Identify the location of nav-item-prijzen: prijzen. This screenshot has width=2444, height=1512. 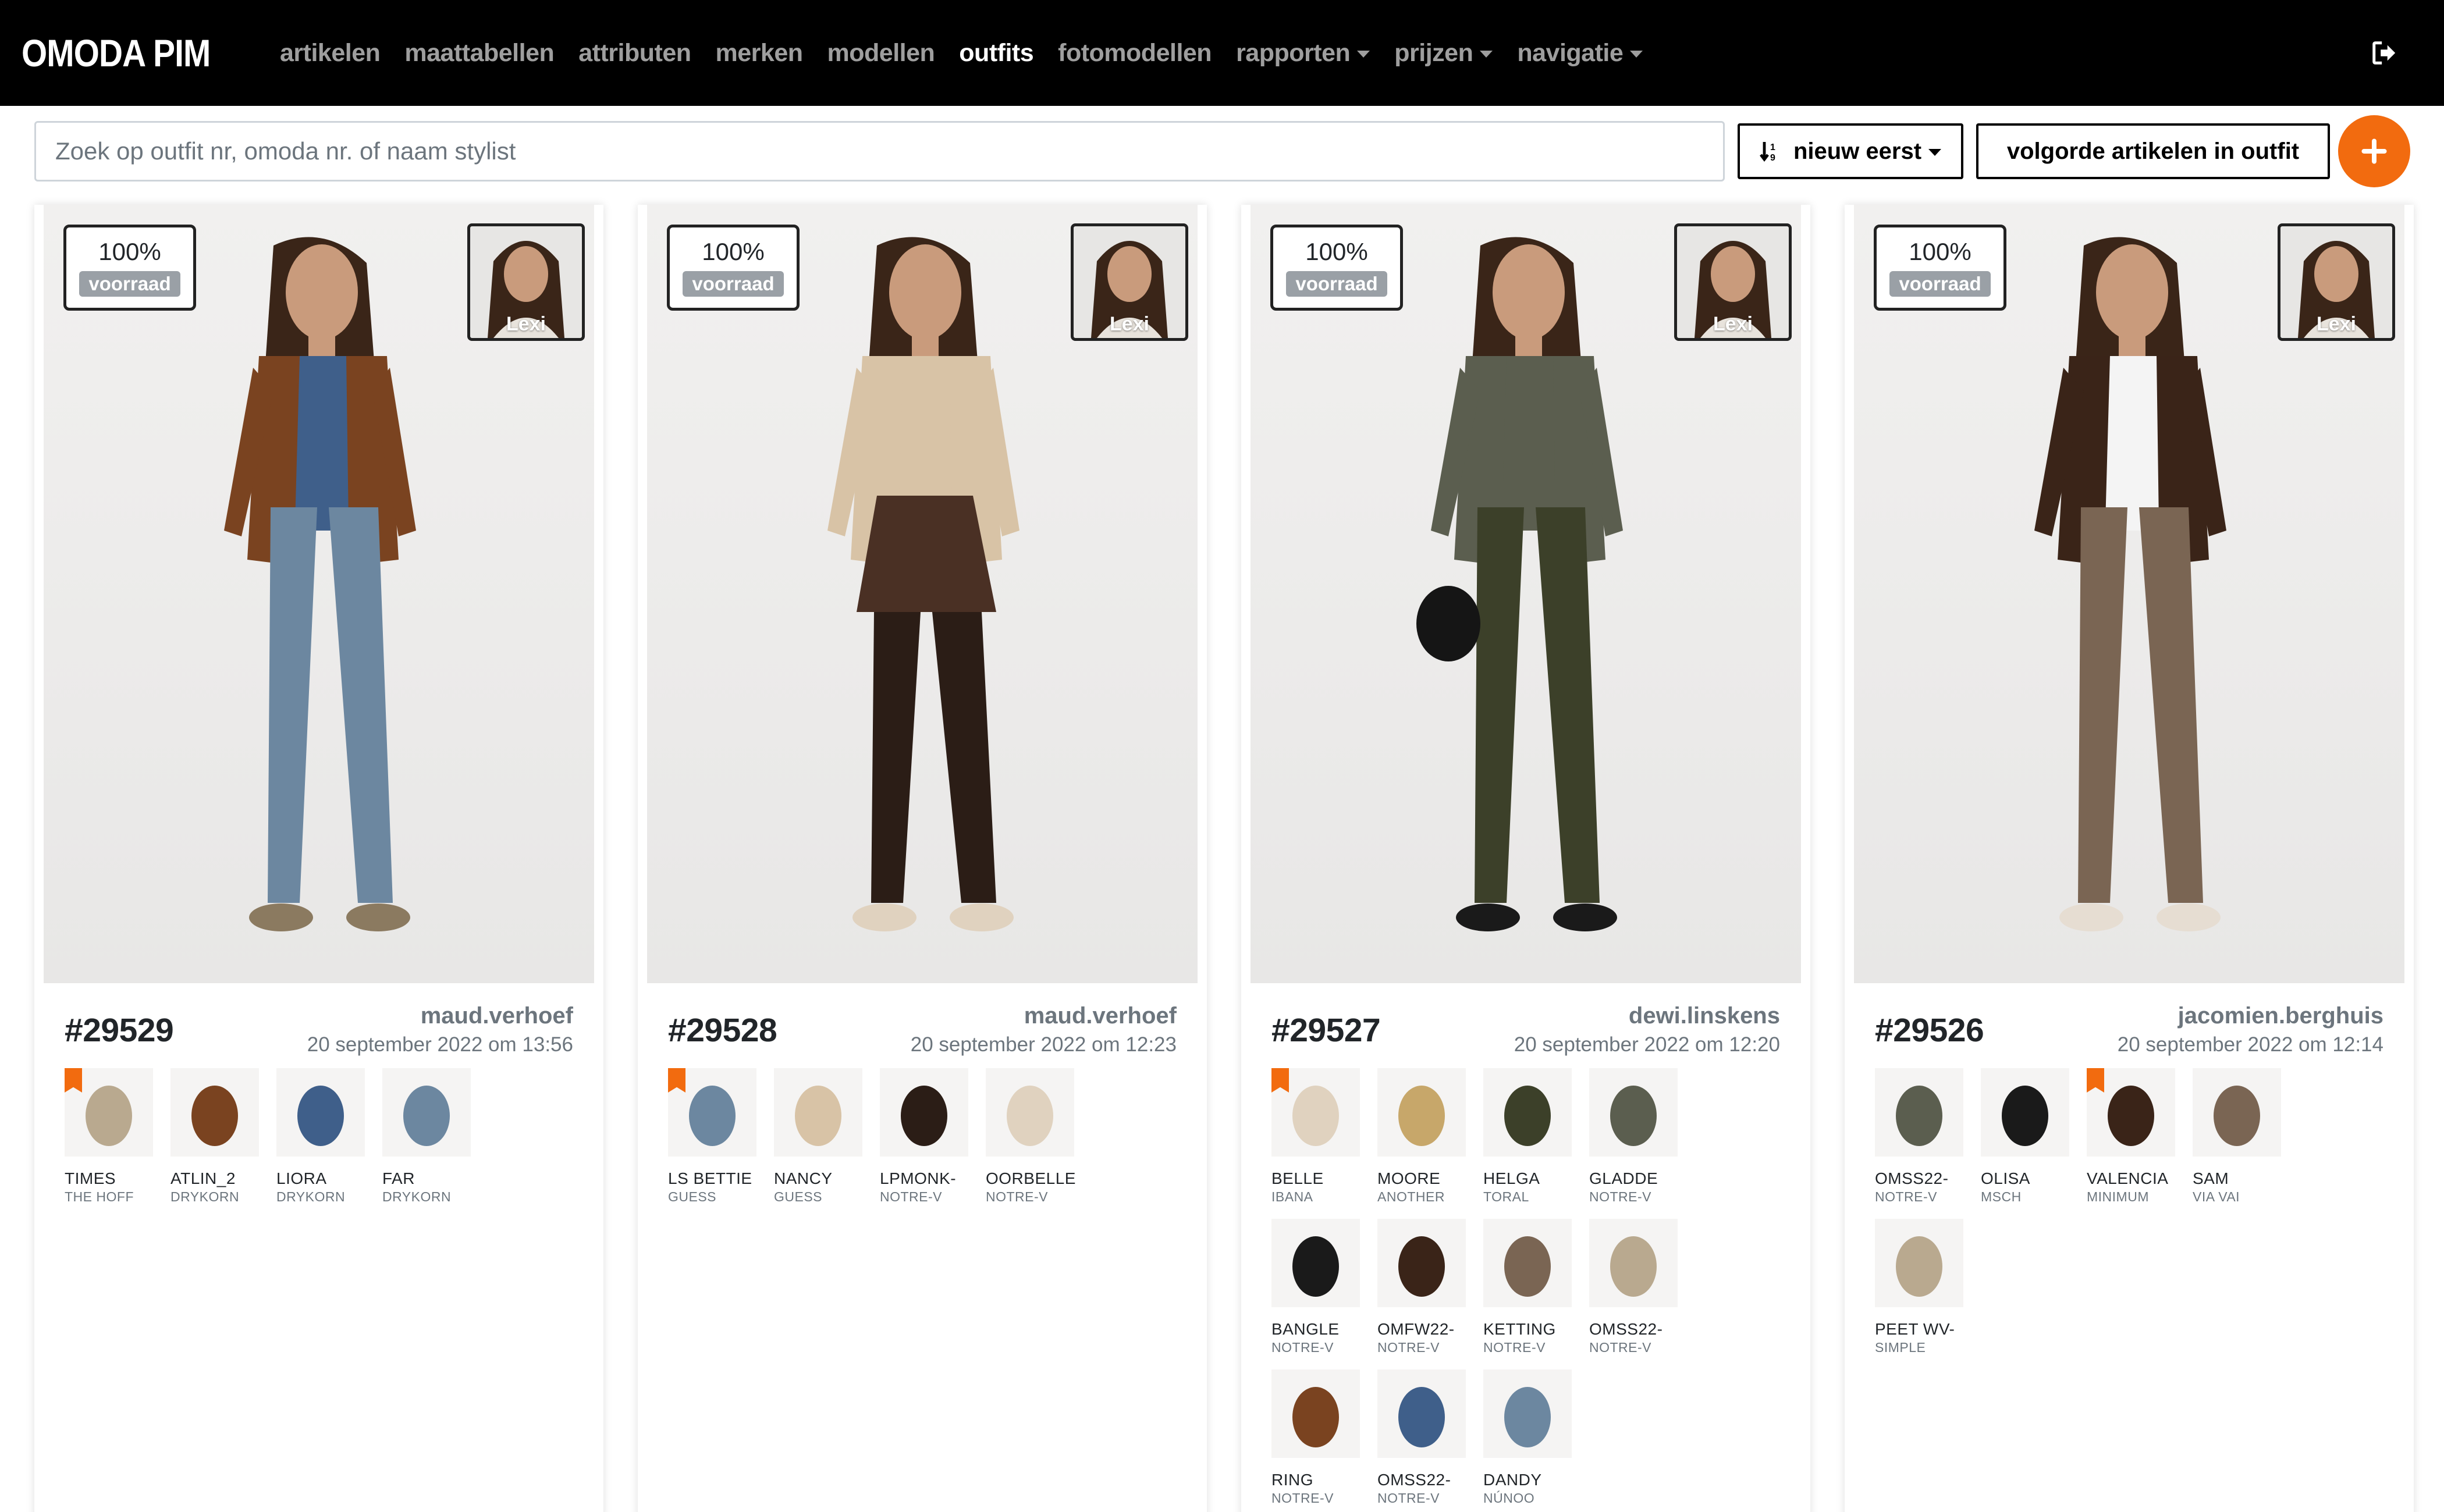
(1443, 53).